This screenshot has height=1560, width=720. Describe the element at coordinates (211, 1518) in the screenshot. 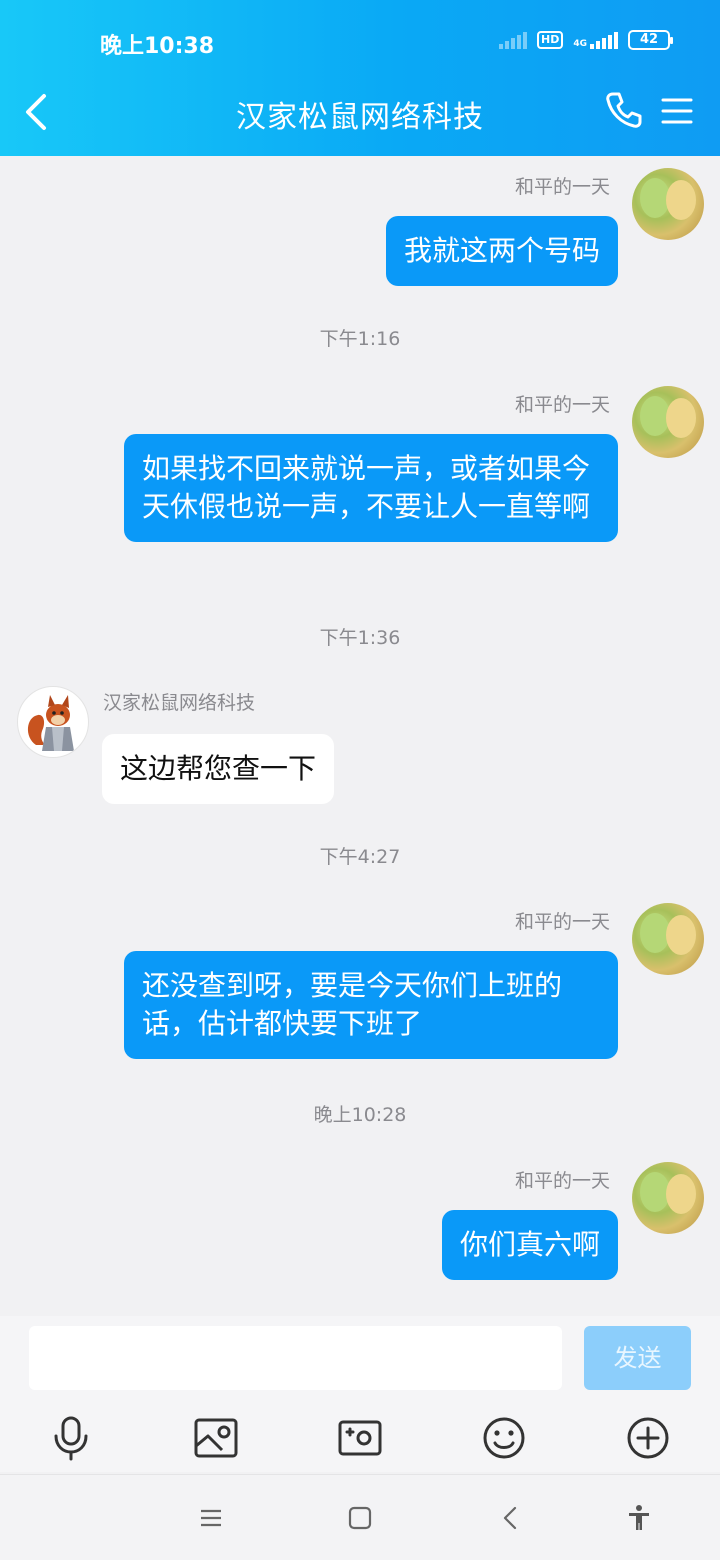

I see `recent-apps-icon` at that location.